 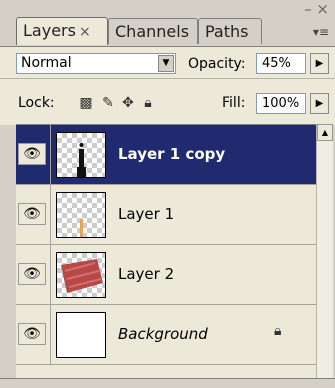 I want to click on tab-paths-label: Paths, so click(x=227, y=31).